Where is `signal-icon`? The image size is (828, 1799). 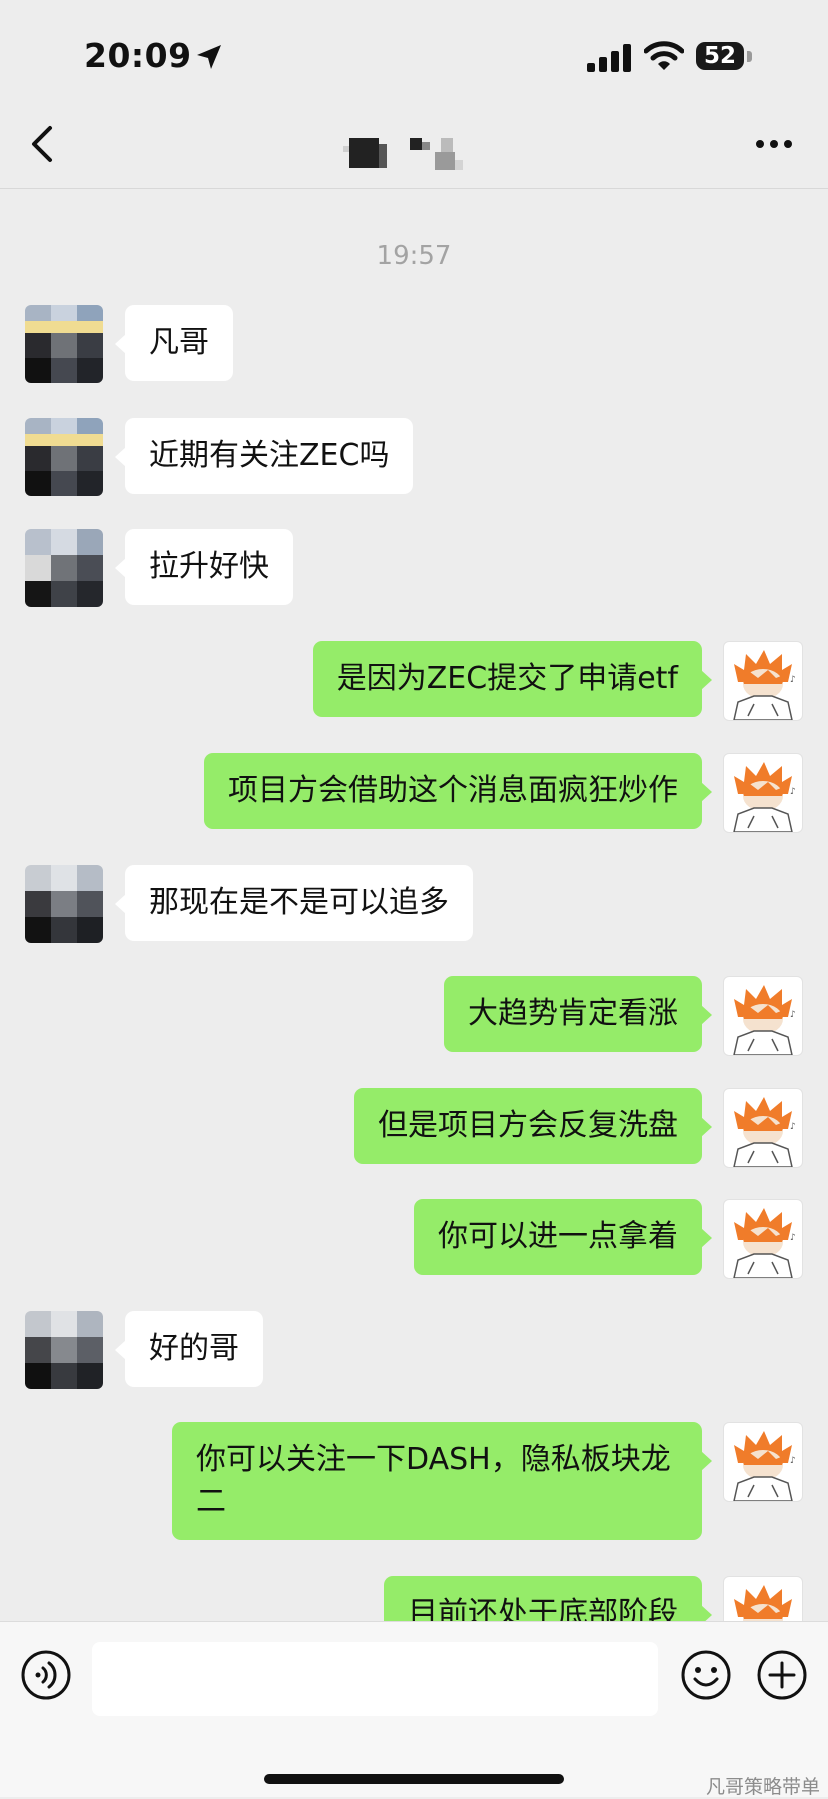
signal-icon is located at coordinates (609, 58).